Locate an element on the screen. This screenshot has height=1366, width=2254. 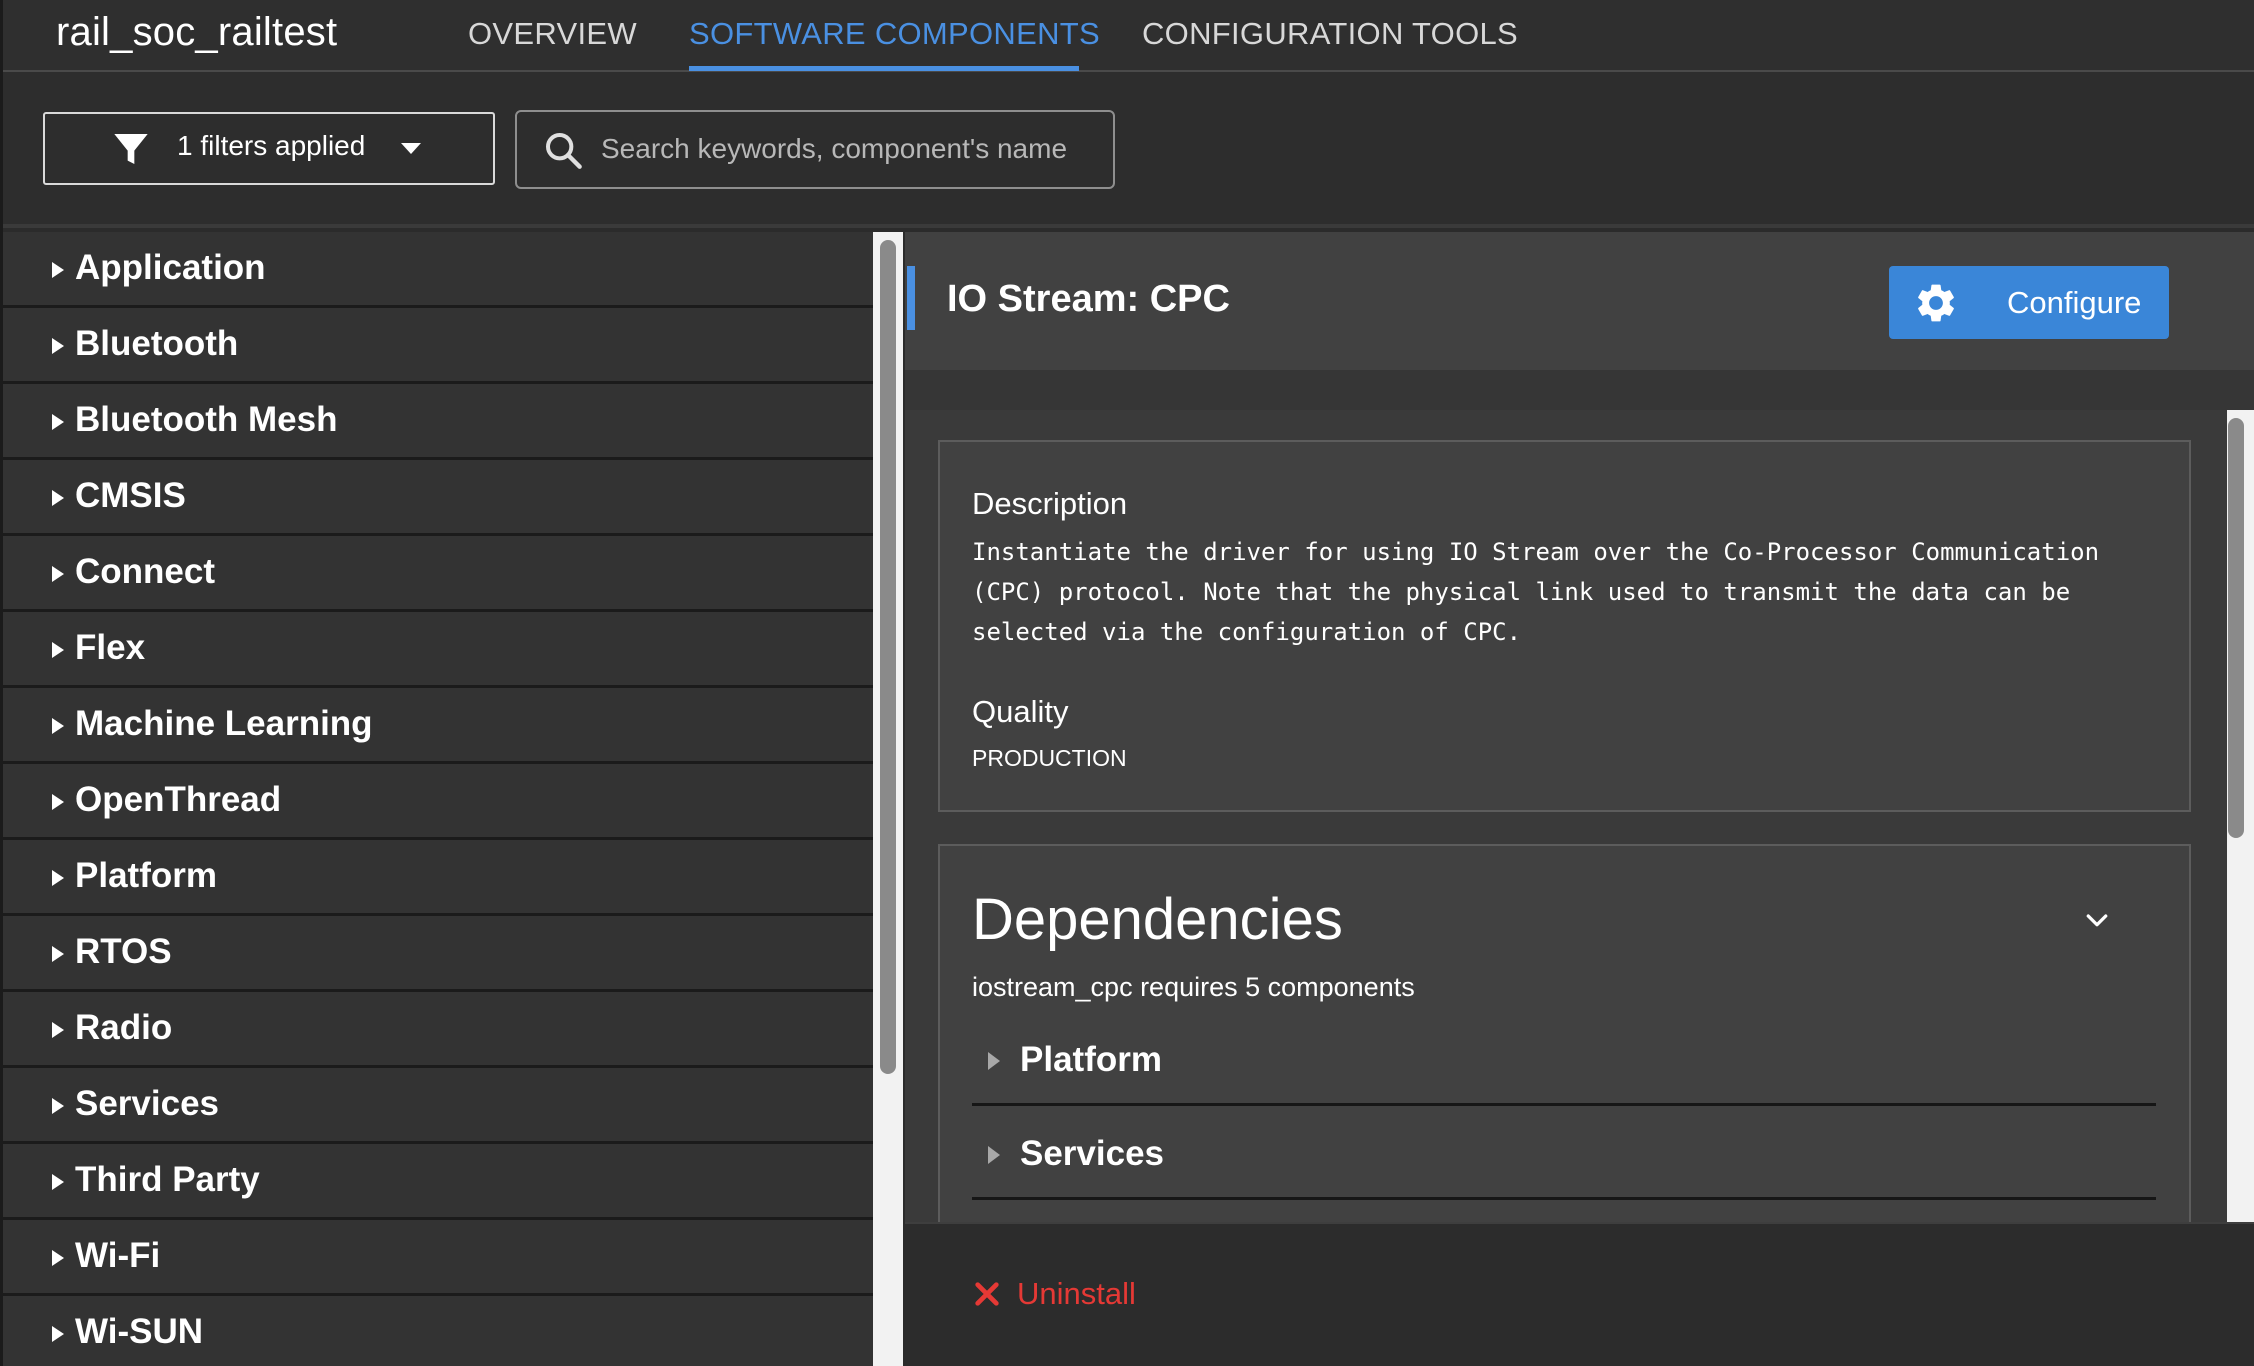
category-item-bluetooth: Bluetooth is located at coordinates (438, 346).